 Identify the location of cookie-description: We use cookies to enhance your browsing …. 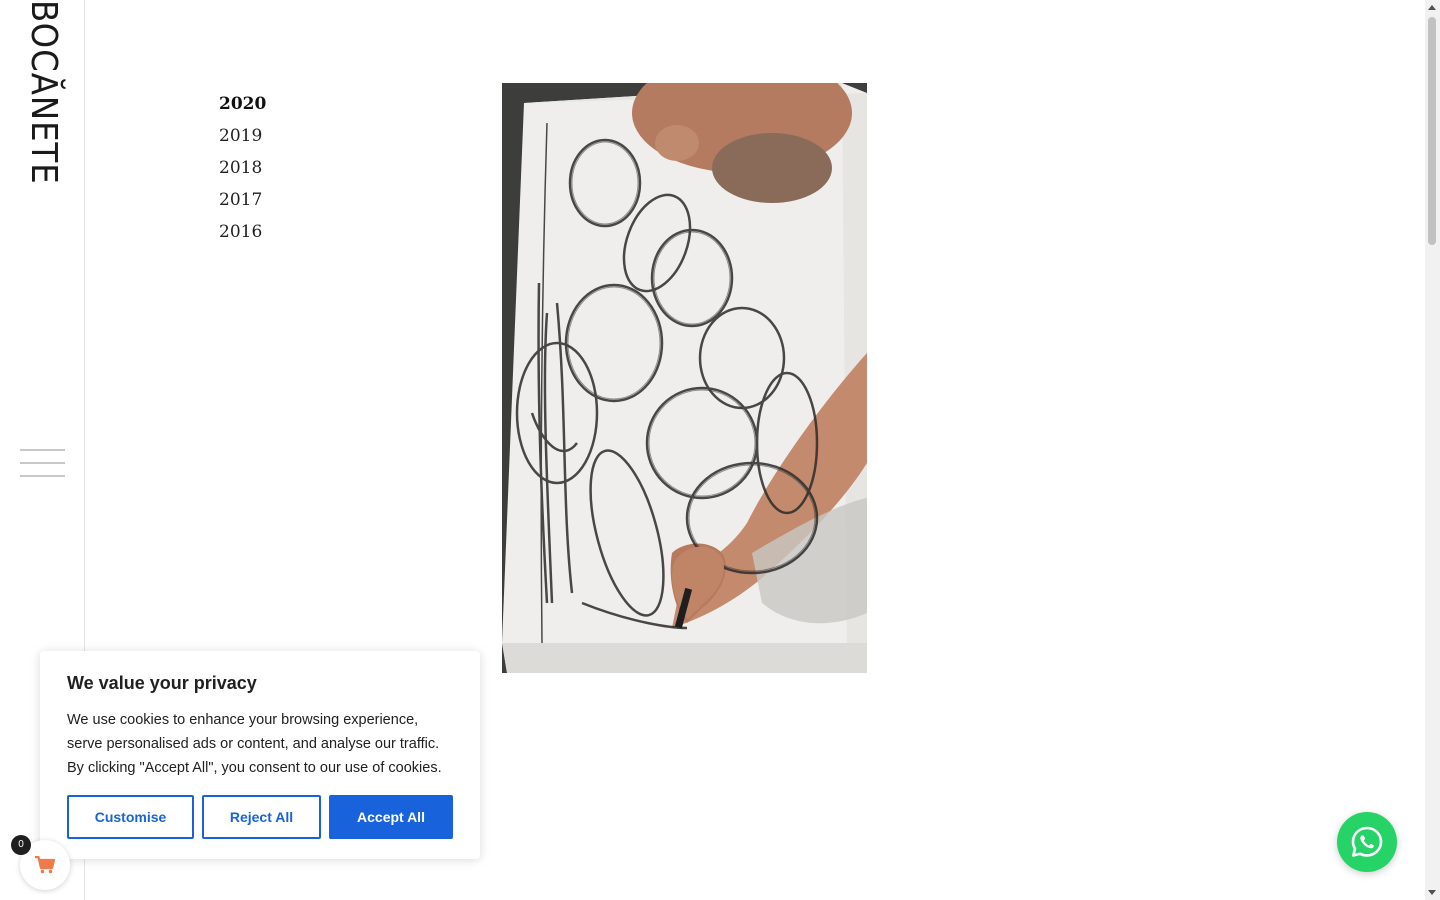
(254, 744).